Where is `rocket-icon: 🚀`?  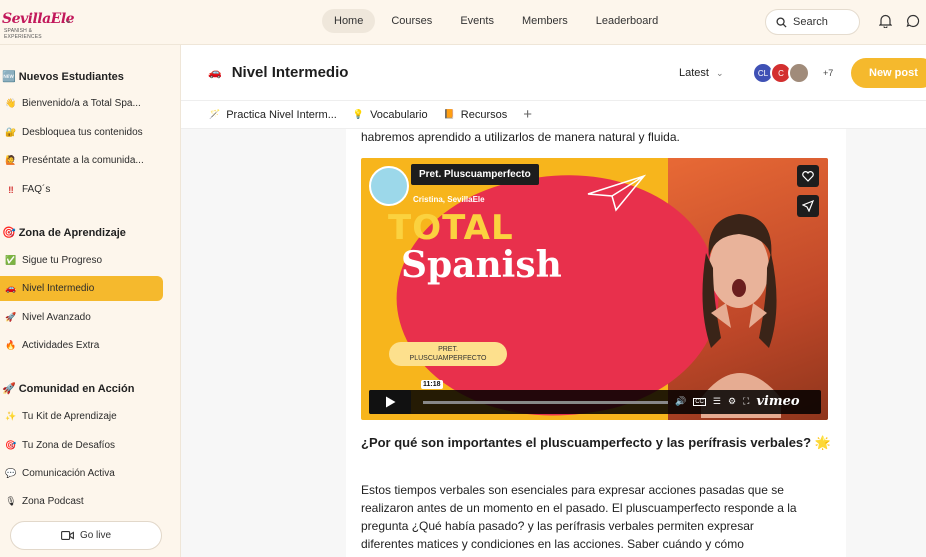 rocket-icon: 🚀 is located at coordinates (11, 317).